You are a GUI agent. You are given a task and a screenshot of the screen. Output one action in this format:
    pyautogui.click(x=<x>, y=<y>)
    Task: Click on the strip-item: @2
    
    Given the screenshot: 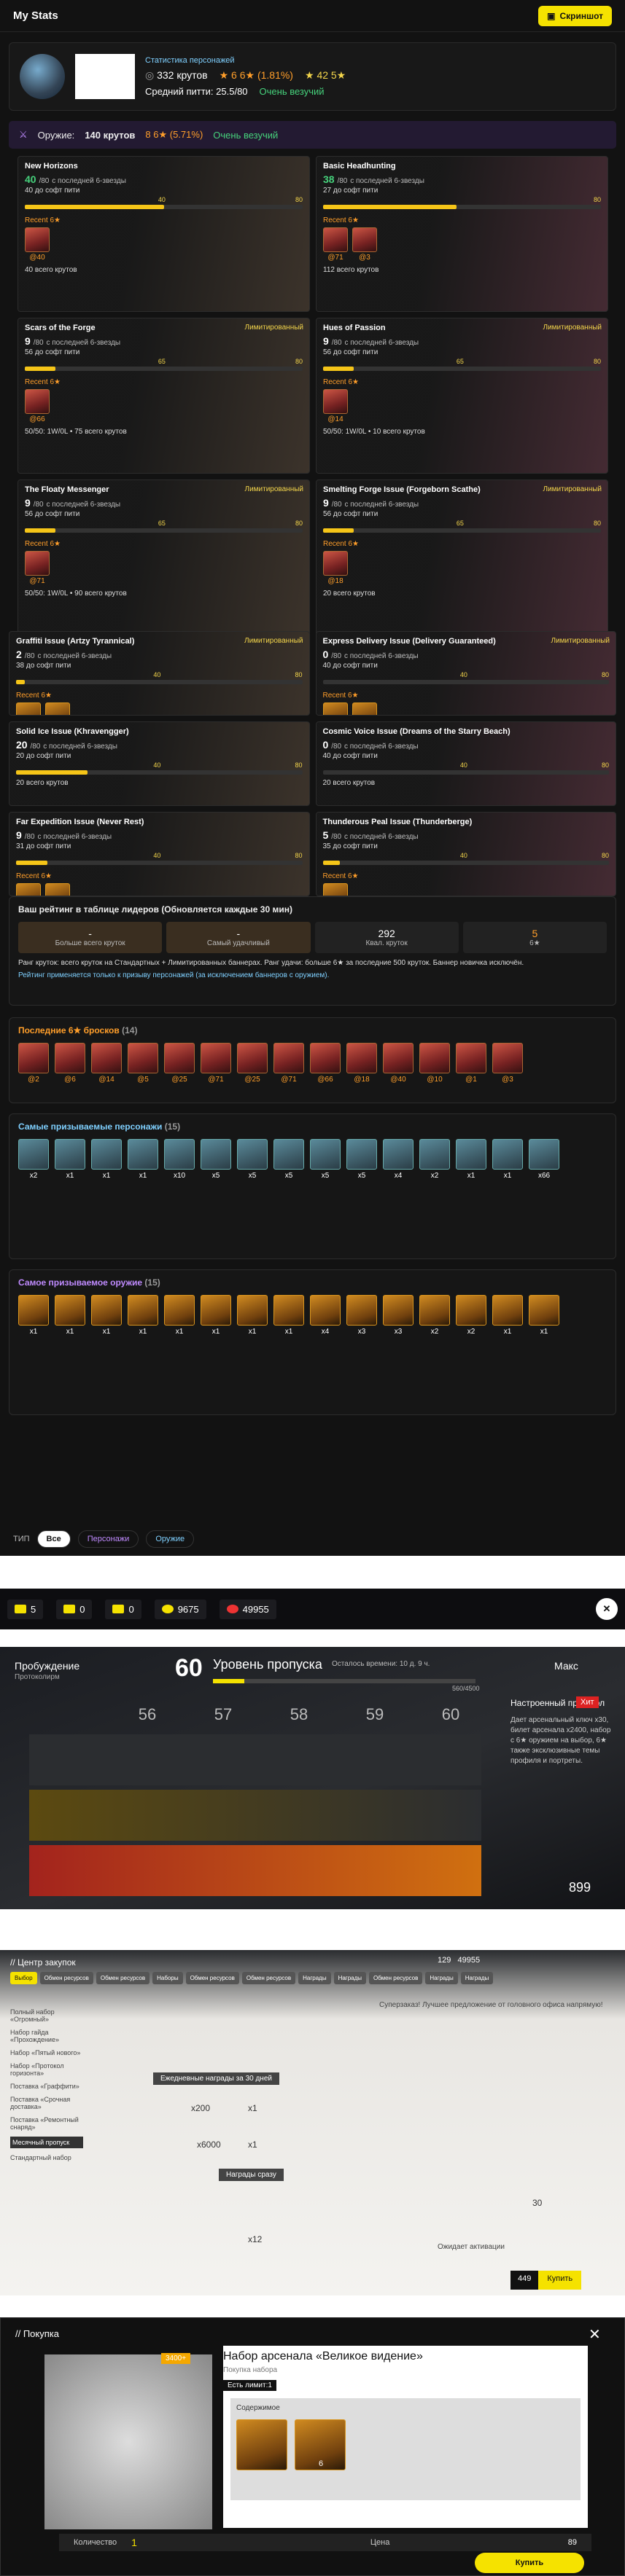 What is the action you would take?
    pyautogui.click(x=33, y=1063)
    